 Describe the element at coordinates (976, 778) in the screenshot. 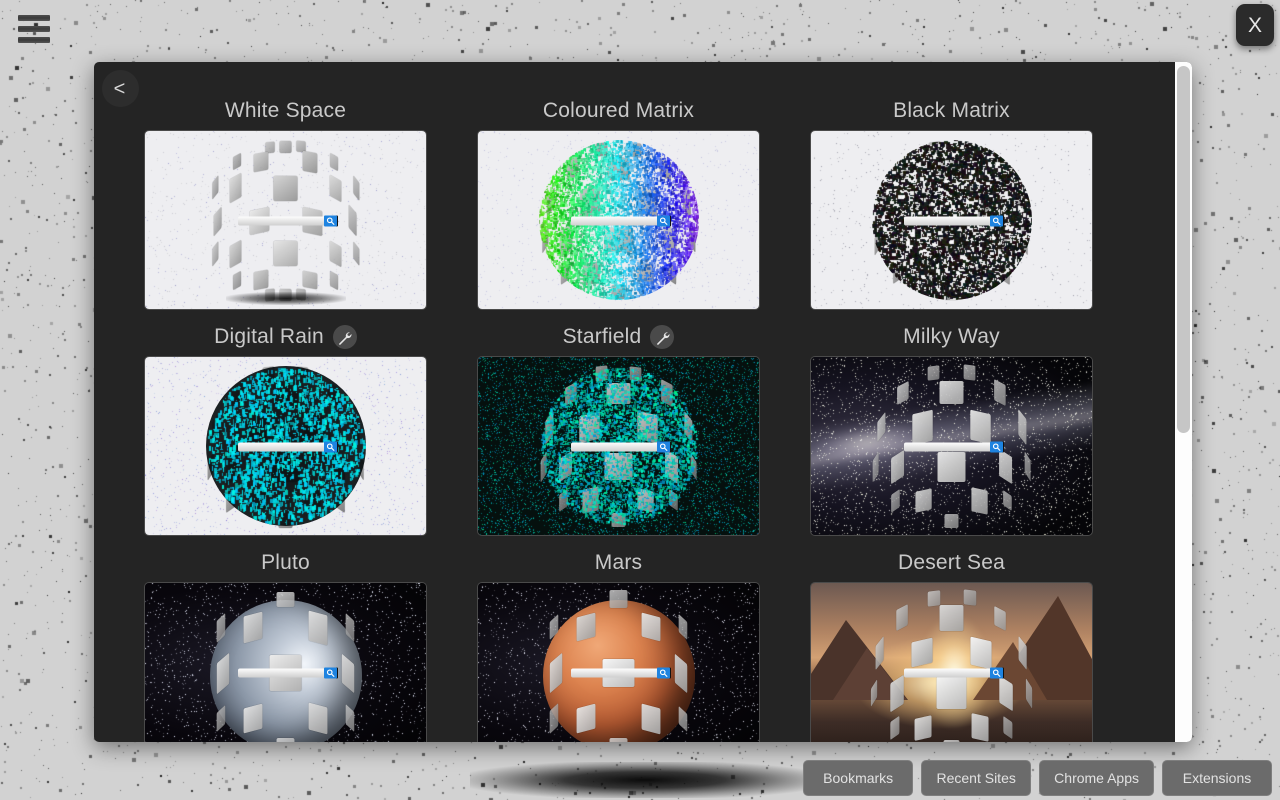

I see `bottom-button-recent-sites: Recent Sites` at that location.